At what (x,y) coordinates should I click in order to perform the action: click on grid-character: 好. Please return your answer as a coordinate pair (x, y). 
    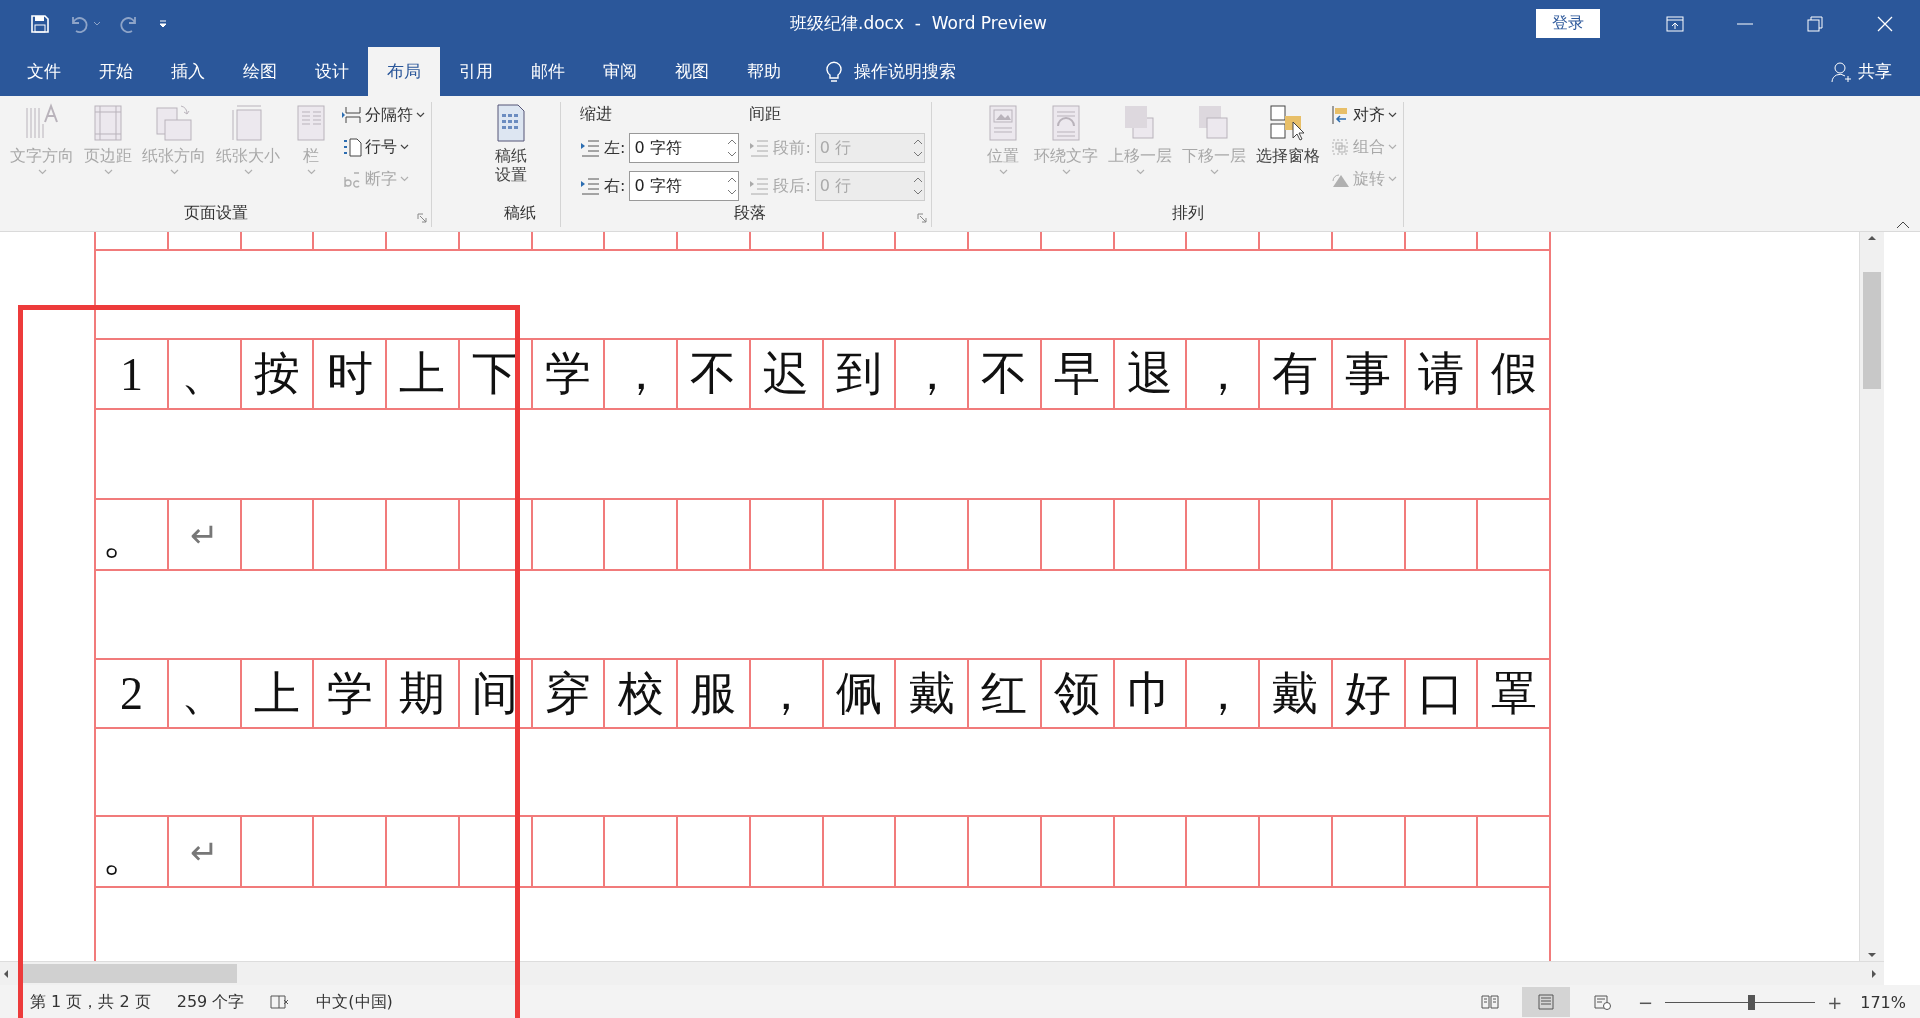
    Looking at the image, I should click on (1368, 693).